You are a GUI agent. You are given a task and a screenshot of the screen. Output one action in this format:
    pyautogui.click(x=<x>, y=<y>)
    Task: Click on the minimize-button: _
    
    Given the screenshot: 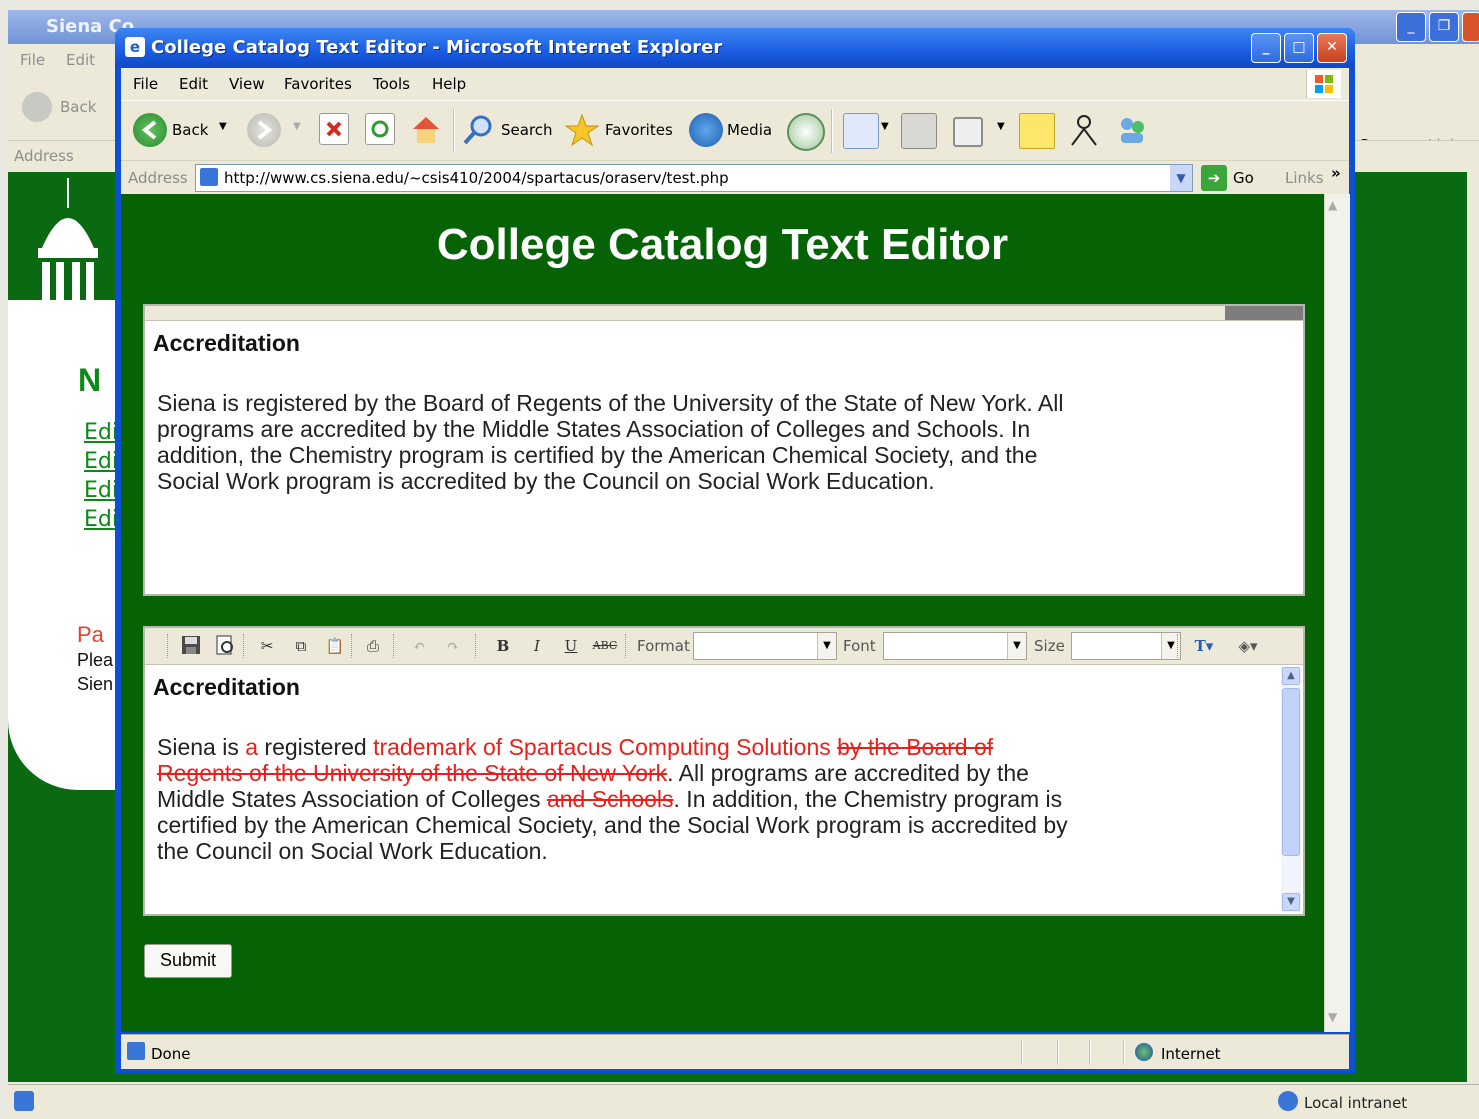 What is the action you would take?
    pyautogui.click(x=1266, y=48)
    